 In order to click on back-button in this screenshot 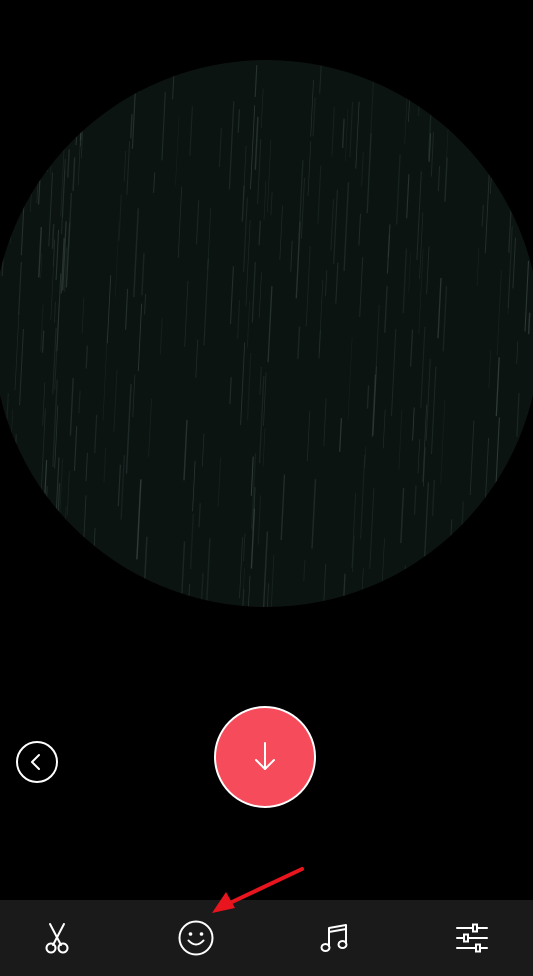, I will do `click(37, 762)`.